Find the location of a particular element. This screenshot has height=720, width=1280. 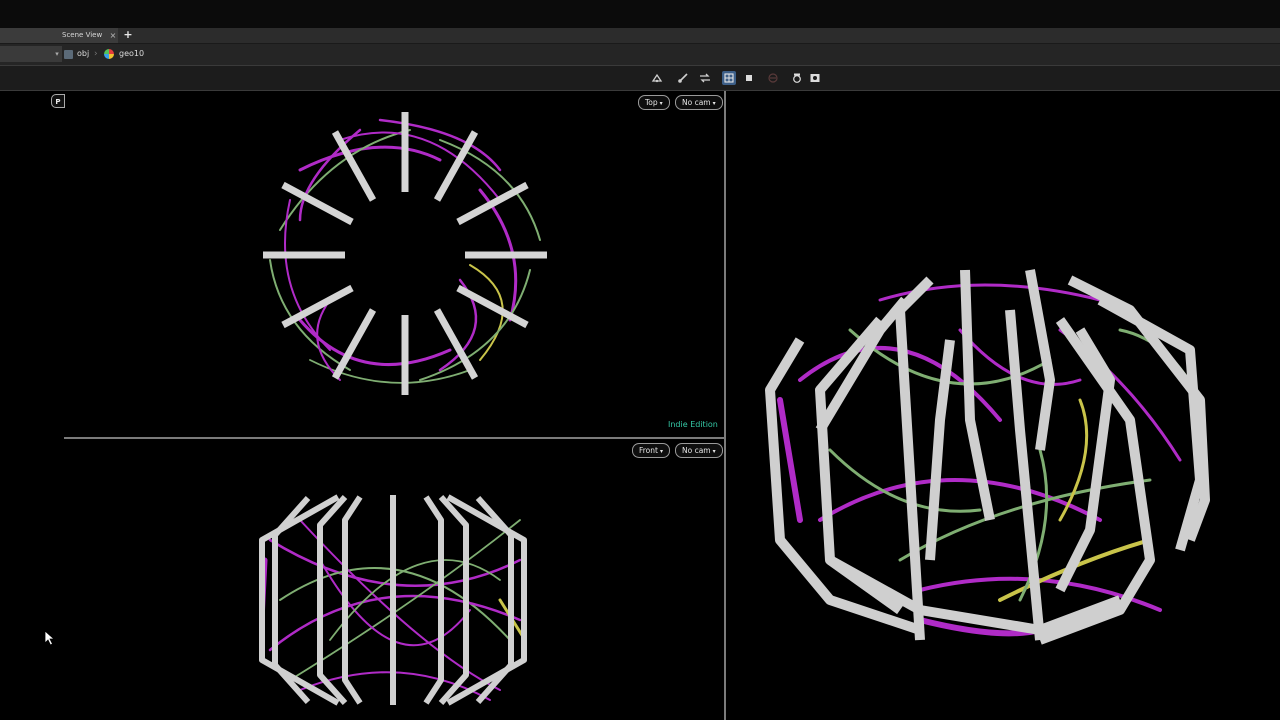

camera-icon is located at coordinates (797, 78).